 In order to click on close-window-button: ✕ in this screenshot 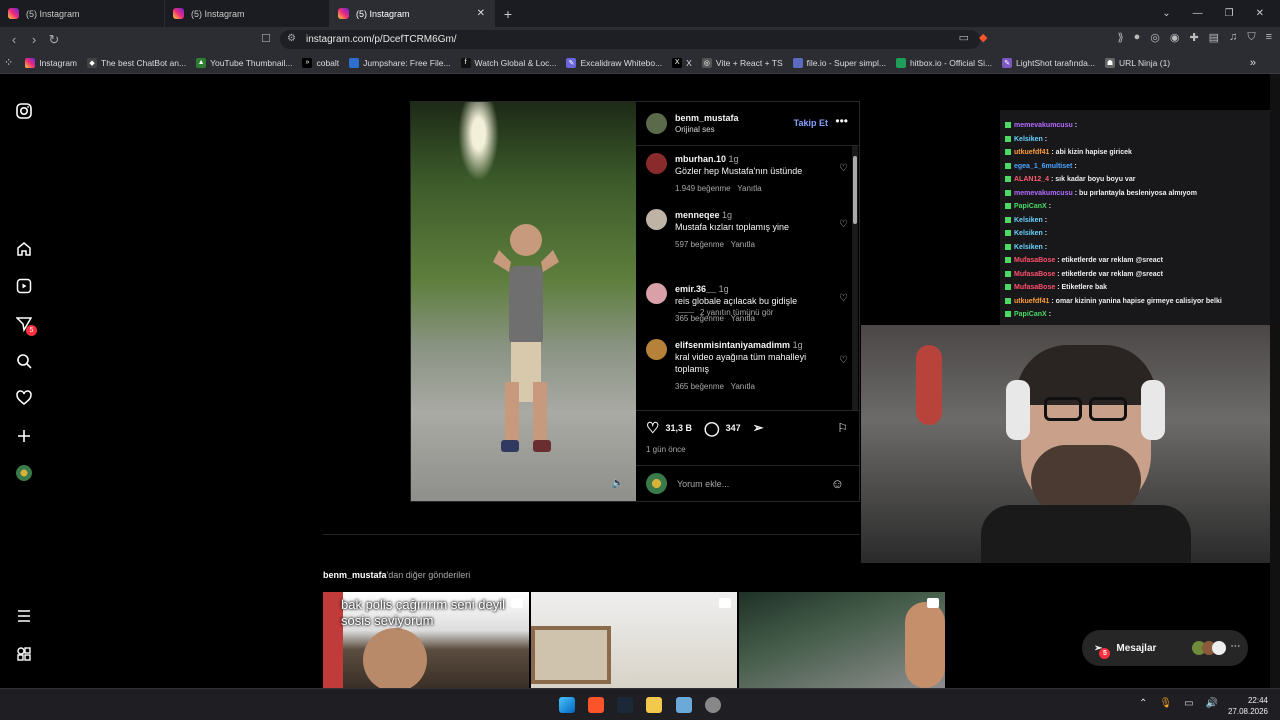, I will do `click(1260, 13)`.